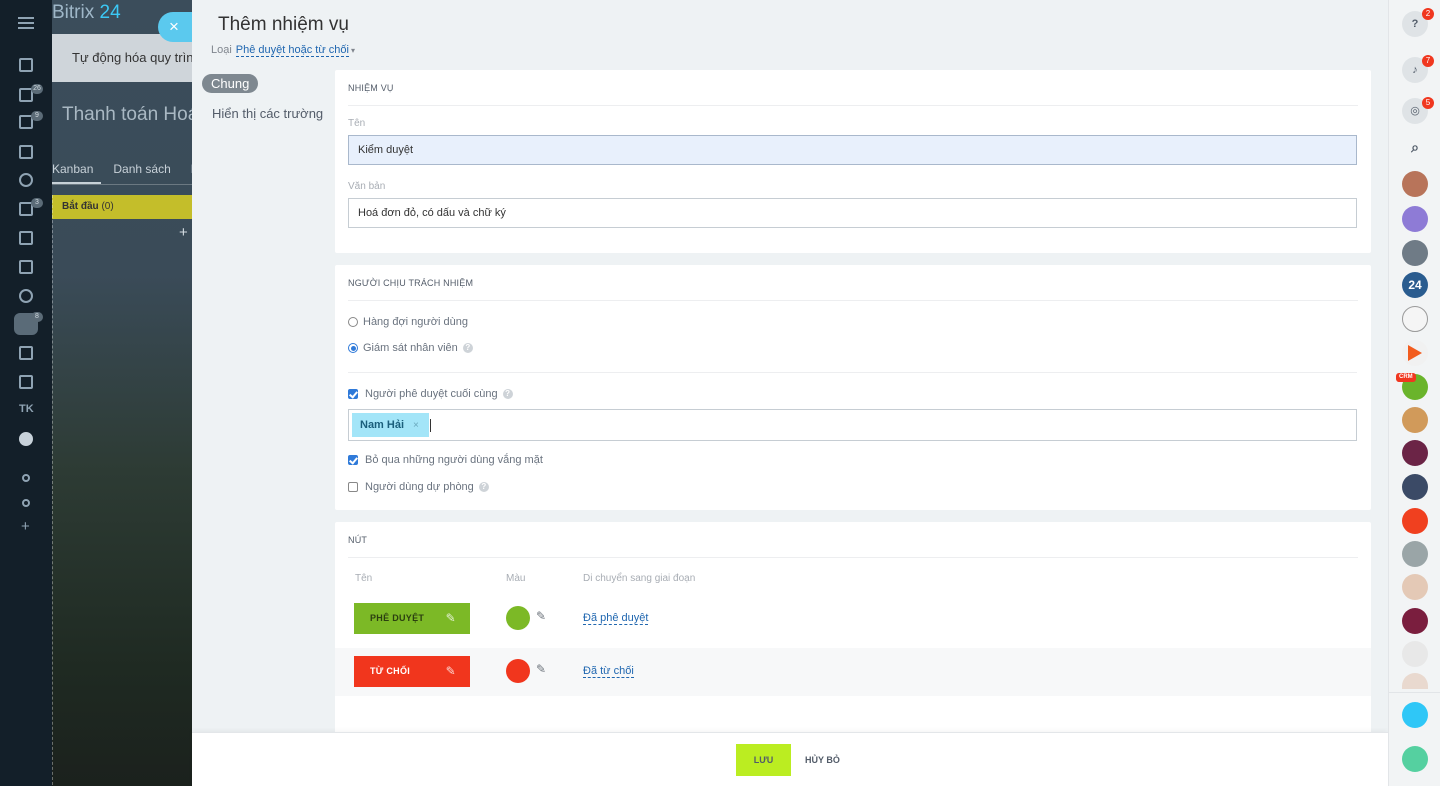 Image resolution: width=1440 pixels, height=786 pixels. Describe the element at coordinates (412, 671) in the screenshot. I see `reject-button: TỪ CHỐI ✎` at that location.